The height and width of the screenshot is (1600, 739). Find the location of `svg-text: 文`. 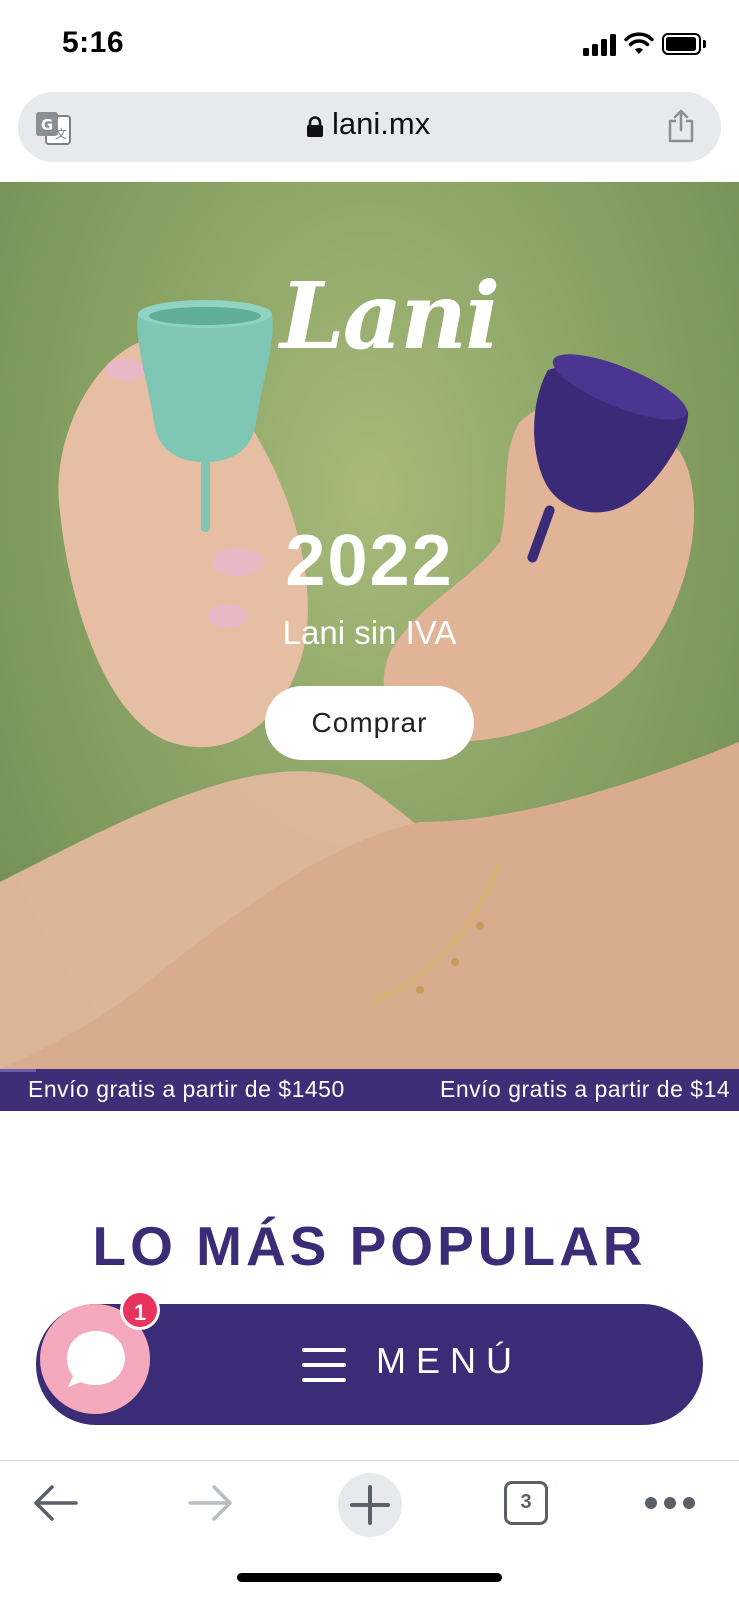

svg-text: 文 is located at coordinates (61, 133).